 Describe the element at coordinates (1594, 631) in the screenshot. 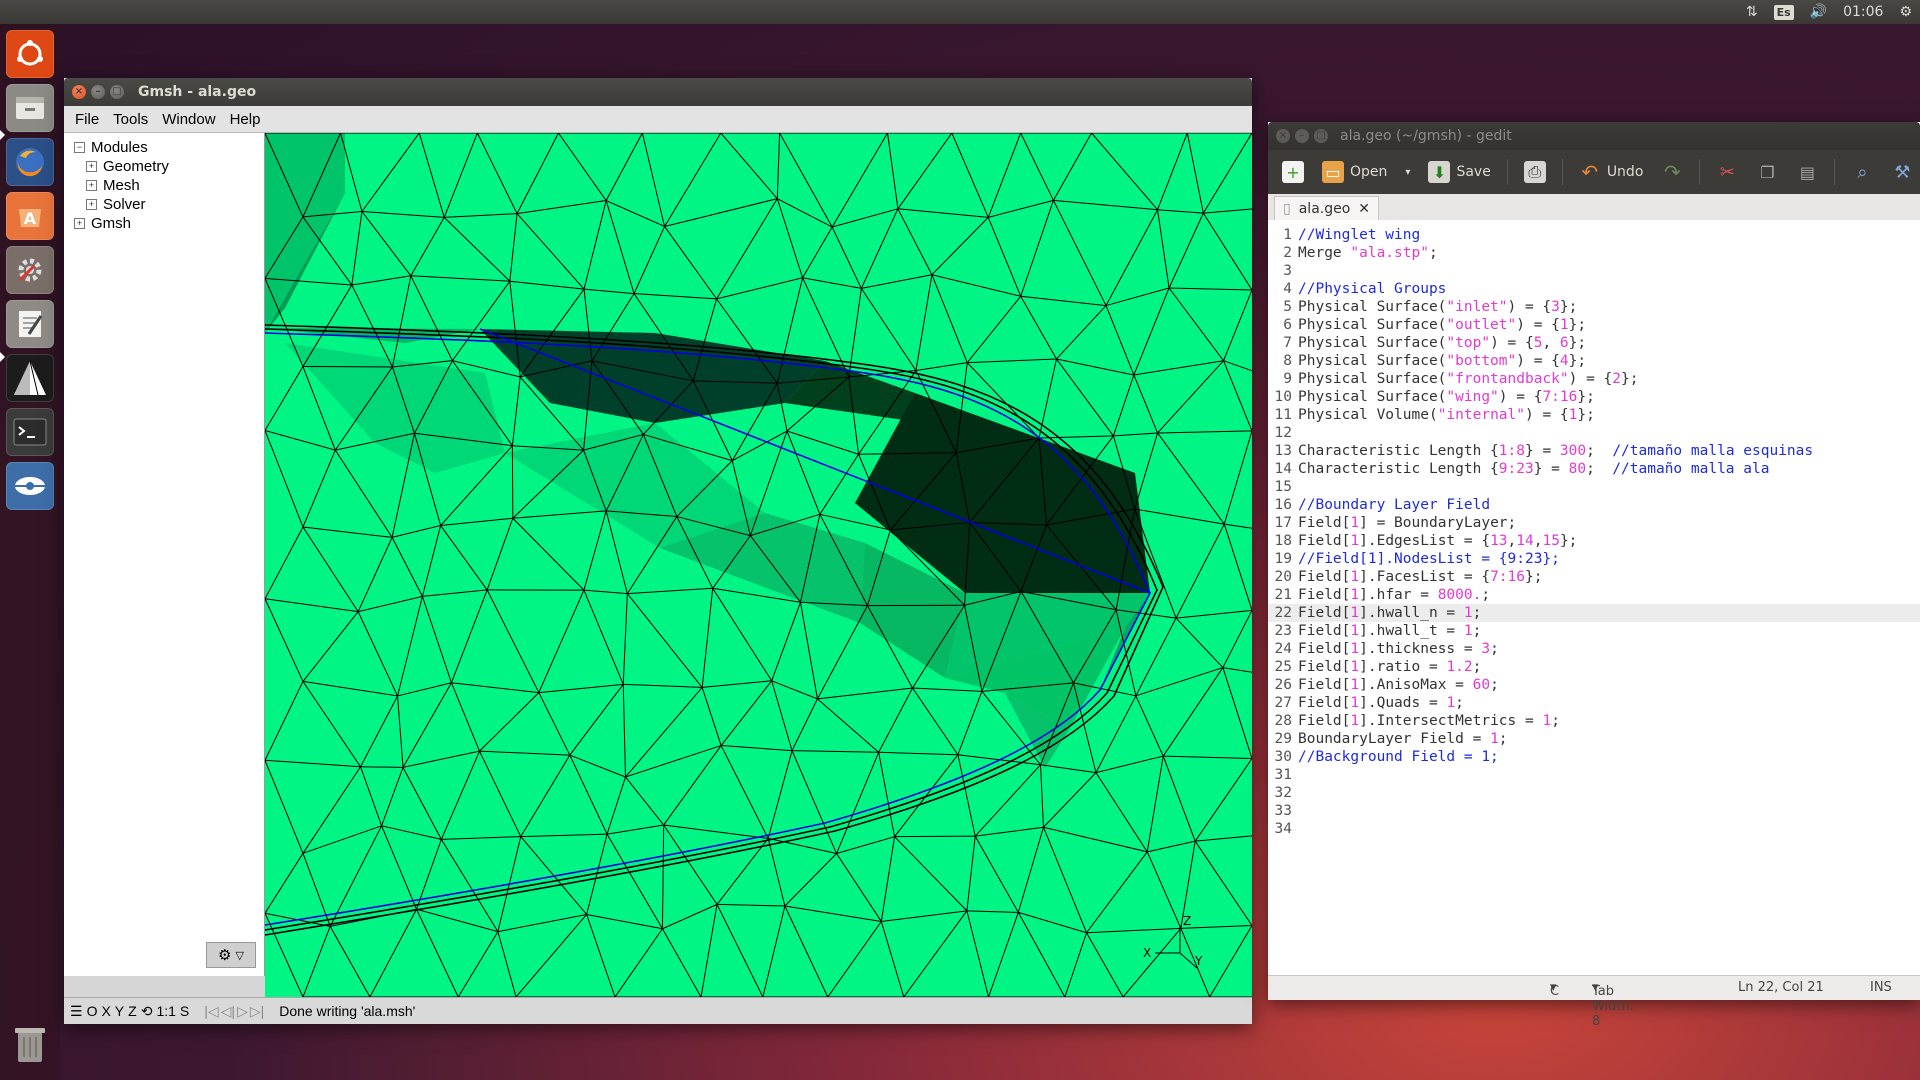

I see `code-line: 23 Field[1].hwall_t = 1;` at that location.